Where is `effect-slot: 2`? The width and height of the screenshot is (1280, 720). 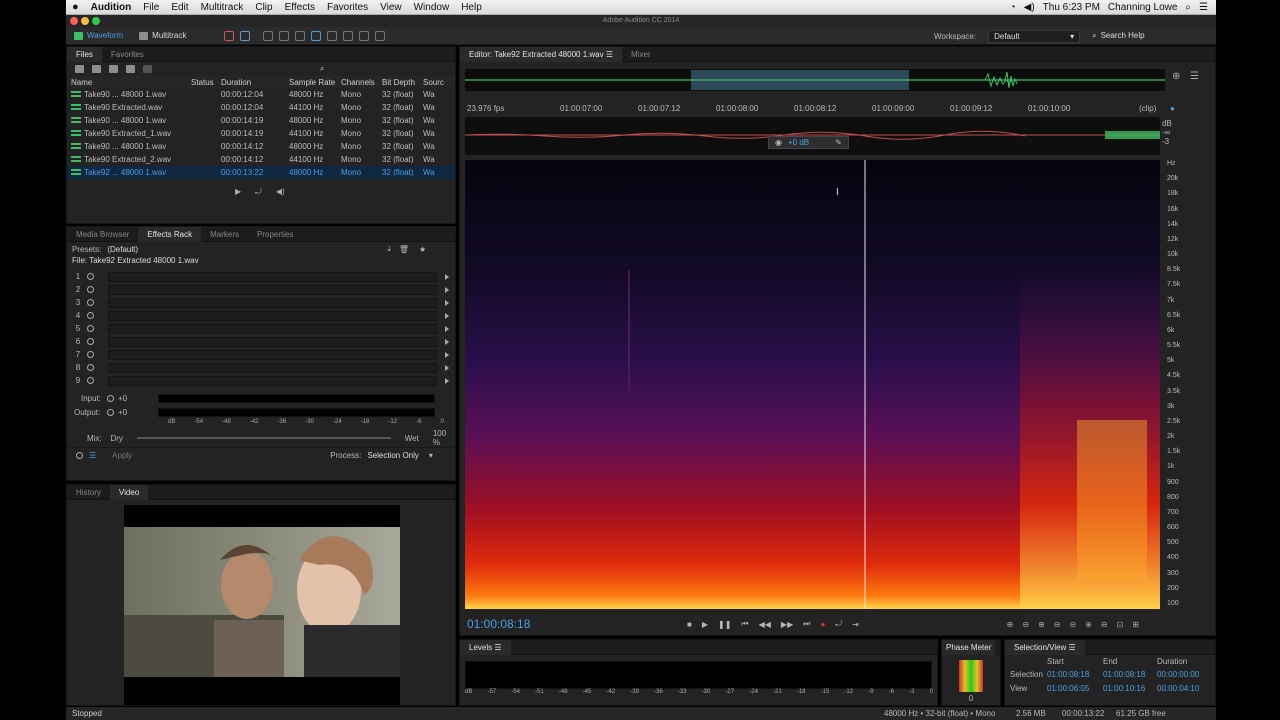 effect-slot: 2 is located at coordinates (261, 289).